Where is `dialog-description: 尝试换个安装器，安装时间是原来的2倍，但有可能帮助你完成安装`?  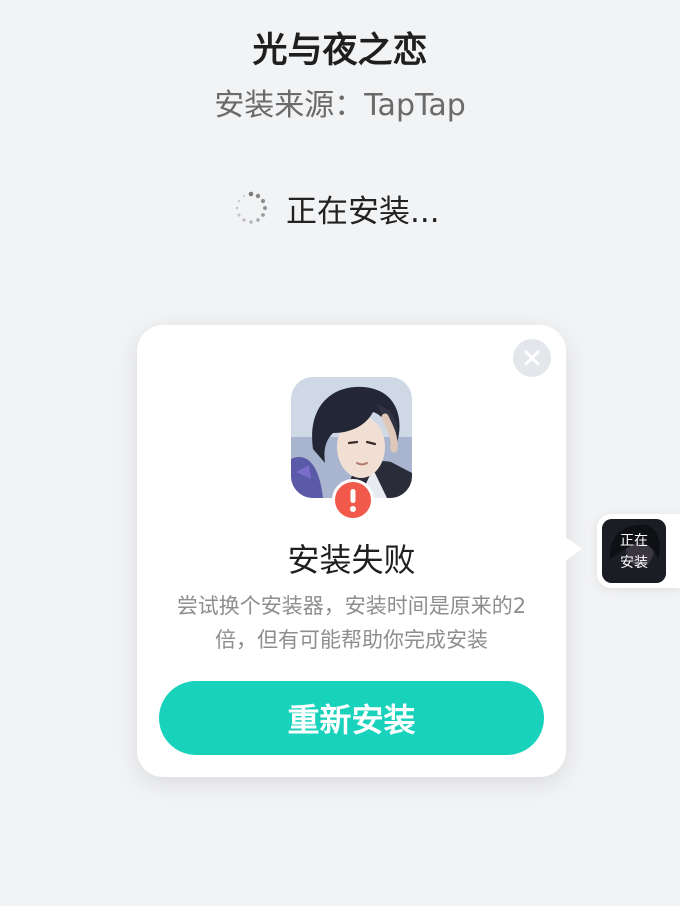 dialog-description: 尝试换个安装器，安装时间是原来的2倍，但有可能帮助你完成安装 is located at coordinates (351, 623).